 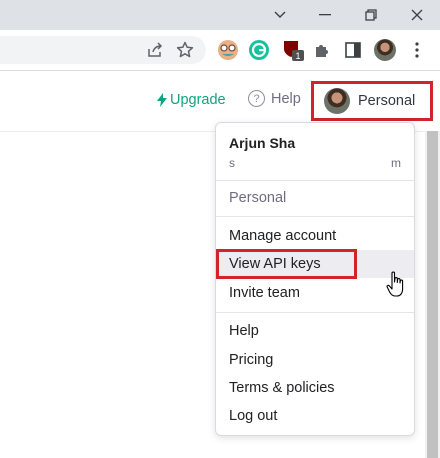 I want to click on glasses-extension-icon, so click(x=228, y=50).